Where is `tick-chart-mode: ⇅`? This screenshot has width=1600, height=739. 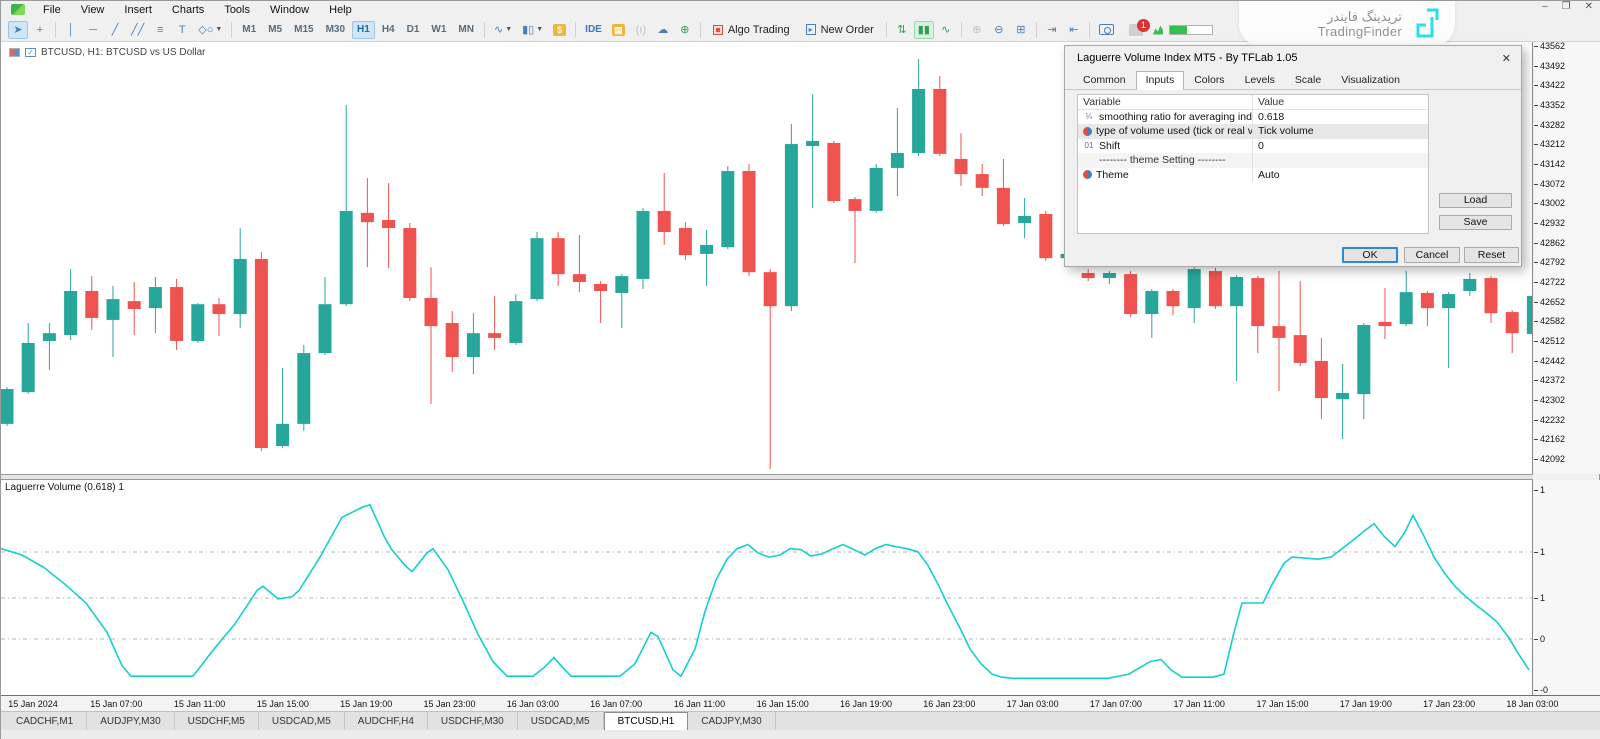
tick-chart-mode: ⇅ is located at coordinates (902, 30).